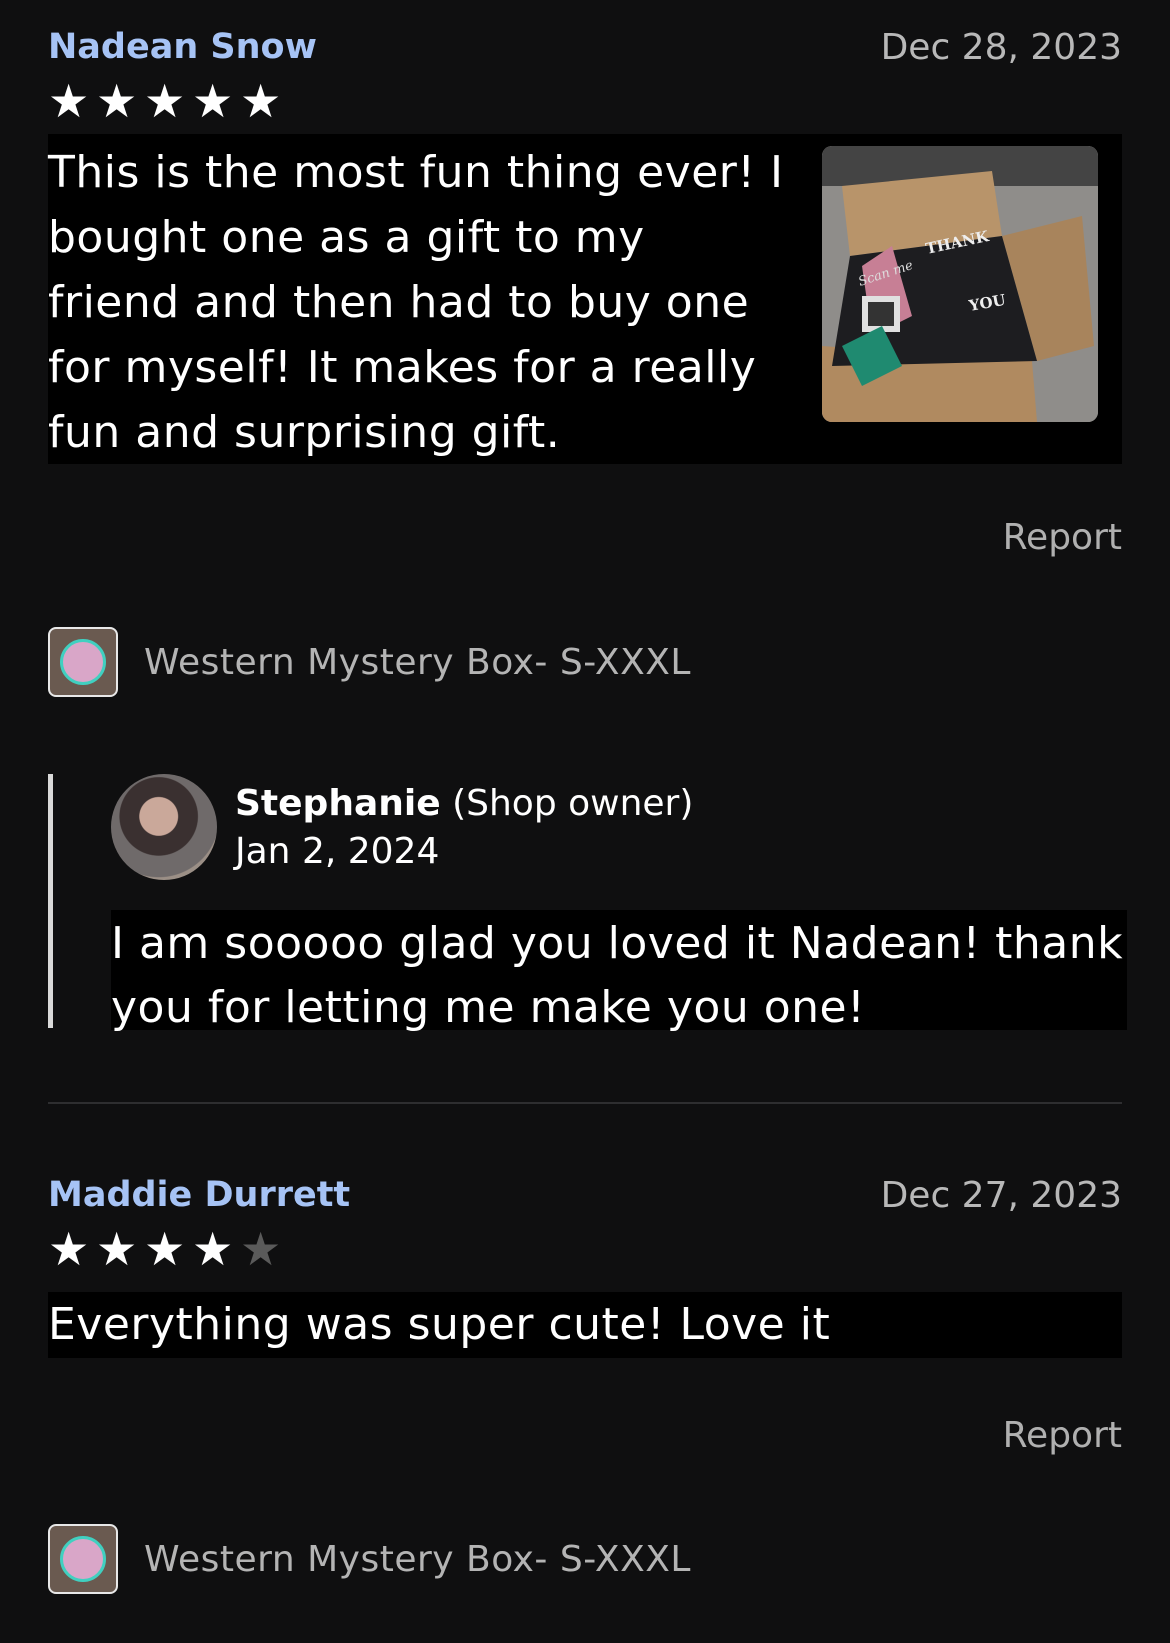 This screenshot has height=1643, width=1170. I want to click on reviewer-name: Maddie Durrett, so click(199, 1195).